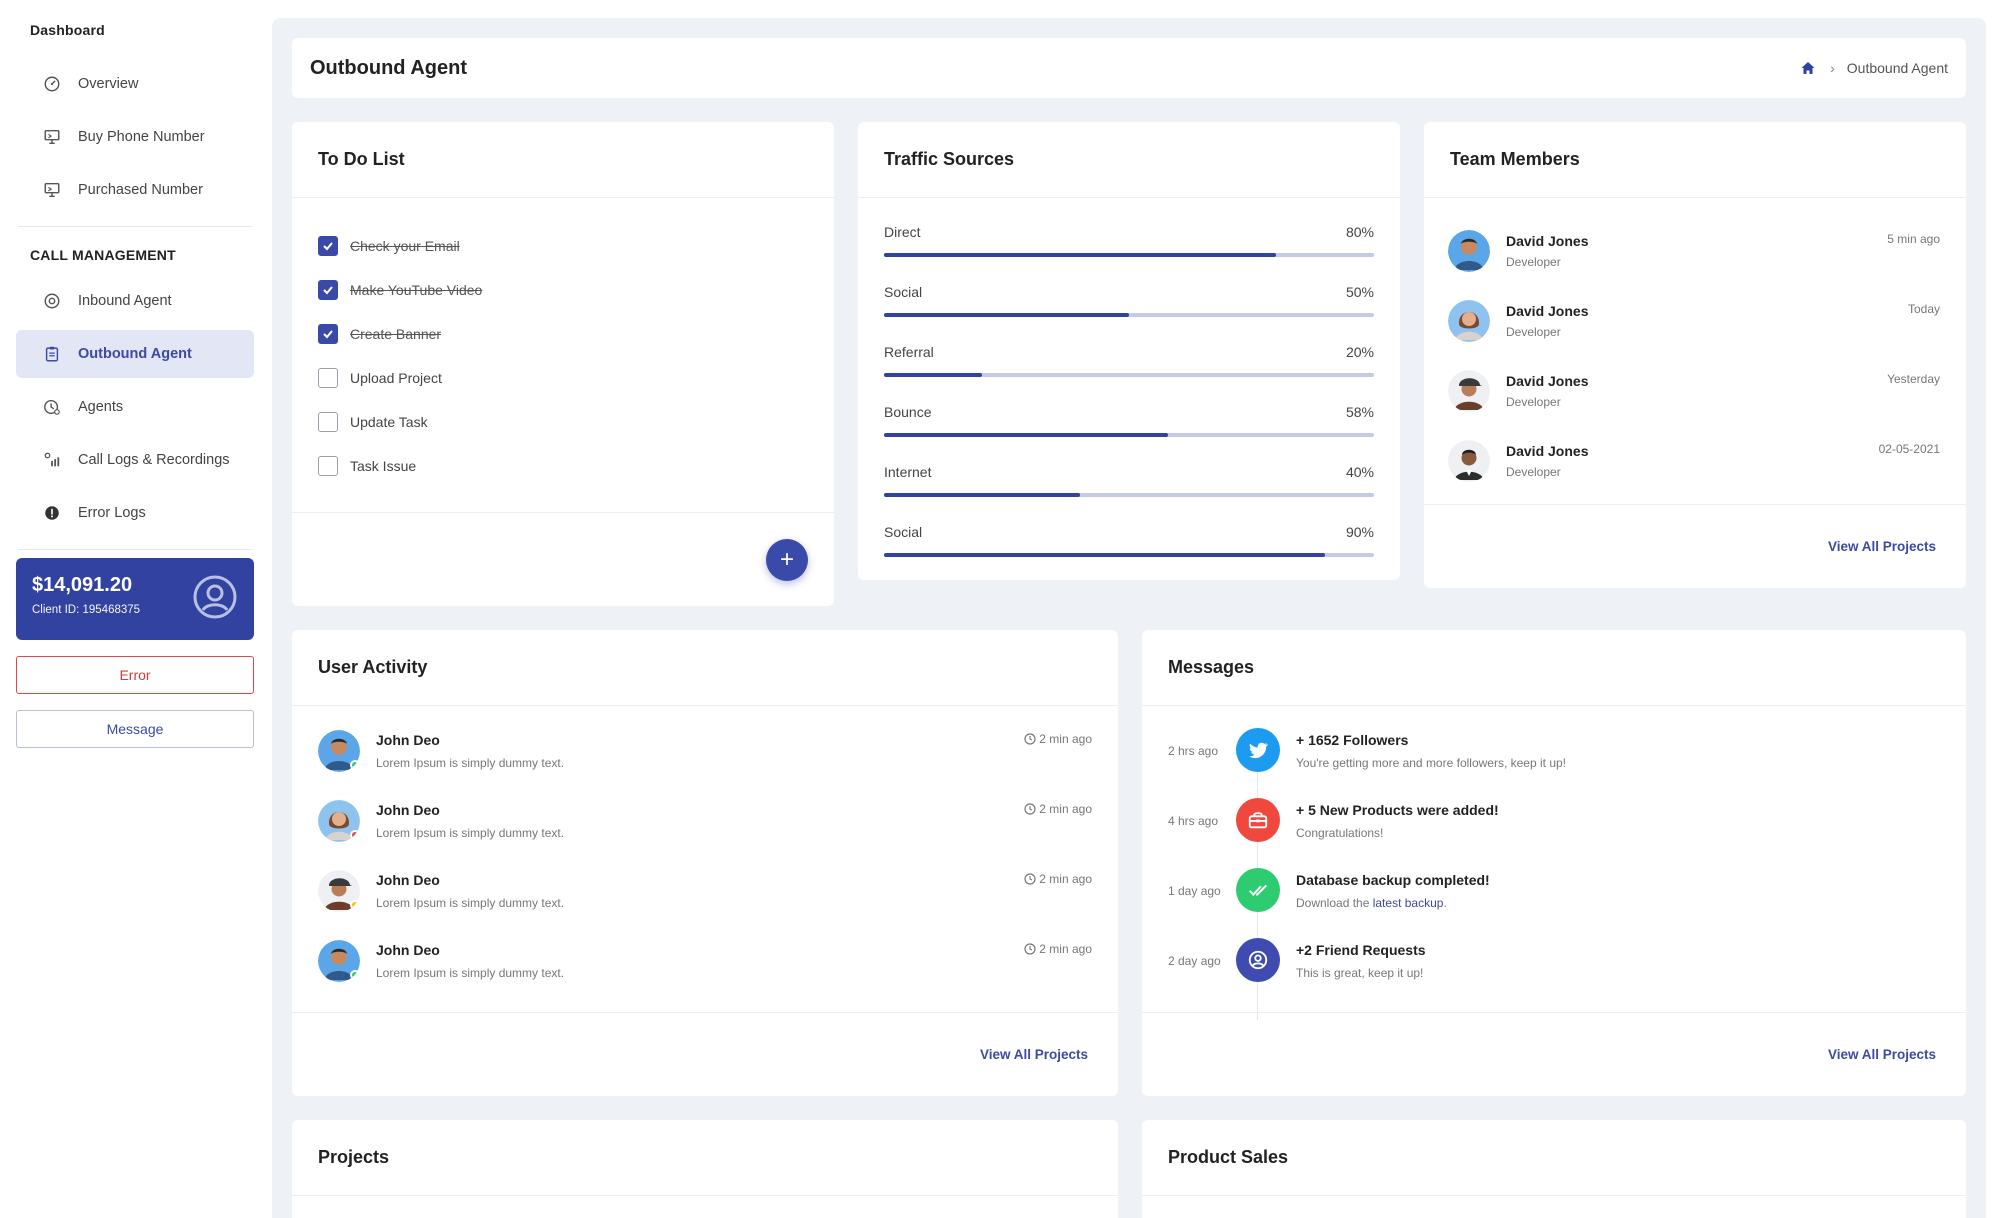 This screenshot has height=1218, width=2000. What do you see at coordinates (1408, 903) in the screenshot?
I see `latest-backup-link: latest backup` at bounding box center [1408, 903].